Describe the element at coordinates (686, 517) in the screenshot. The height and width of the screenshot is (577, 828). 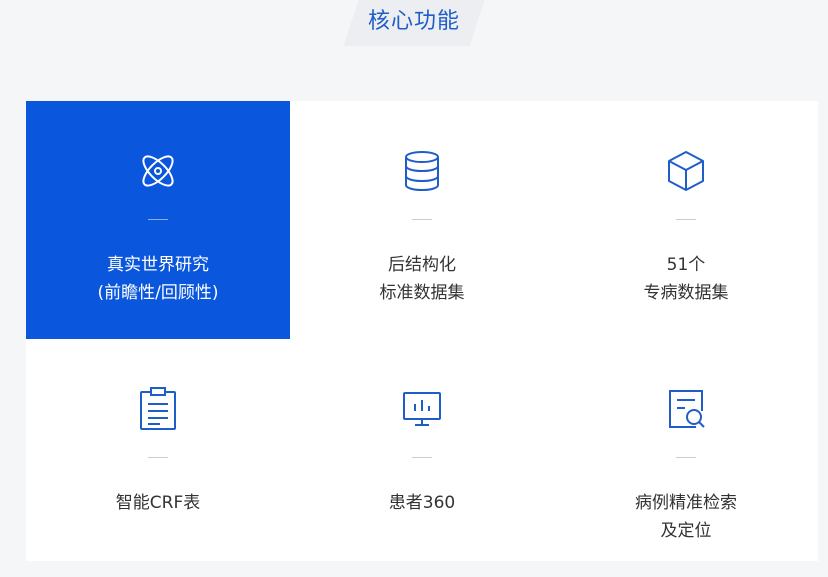
I see `feature-label: 病例精准检索 及定位` at that location.